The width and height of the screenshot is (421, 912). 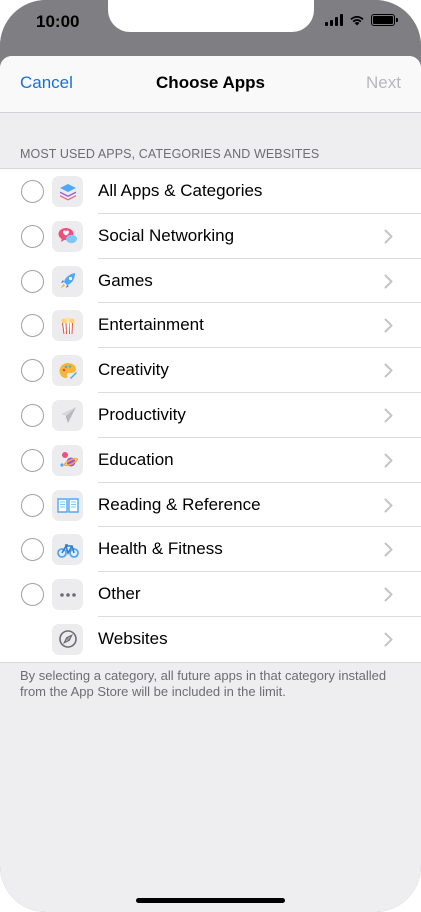 What do you see at coordinates (210, 281) in the screenshot?
I see `category-row: Games` at bounding box center [210, 281].